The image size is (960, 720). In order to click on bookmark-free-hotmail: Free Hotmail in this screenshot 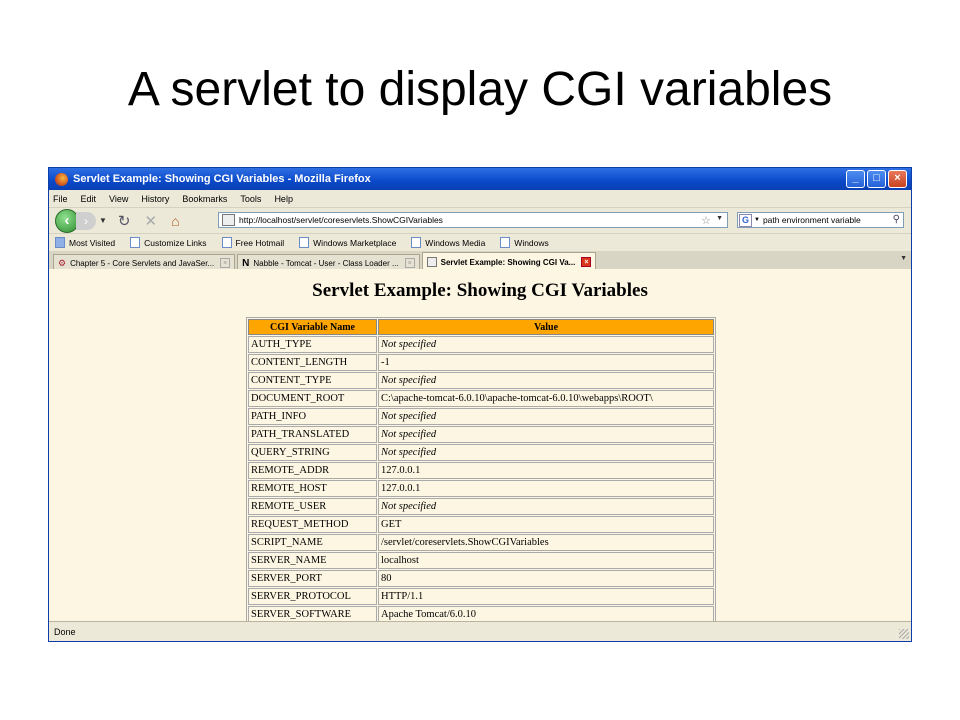, I will do `click(252, 242)`.